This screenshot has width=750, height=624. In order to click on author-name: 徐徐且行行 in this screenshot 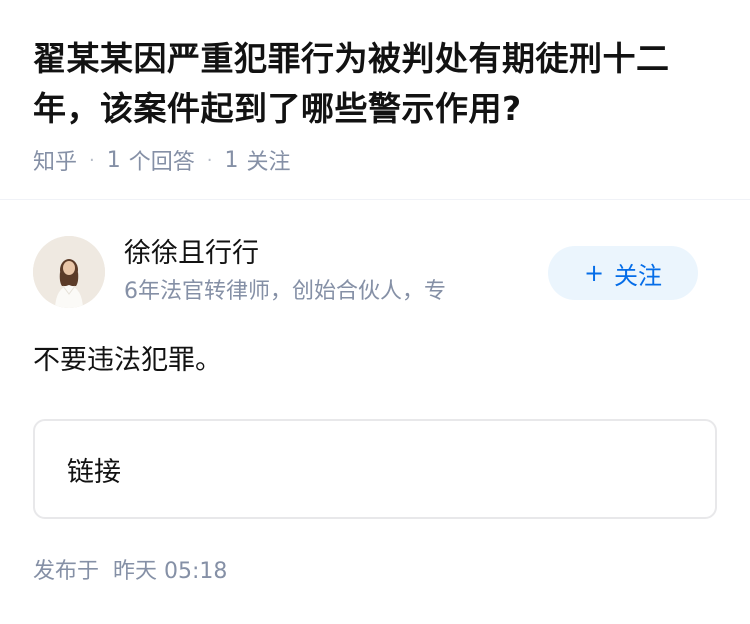, I will do `click(191, 254)`.